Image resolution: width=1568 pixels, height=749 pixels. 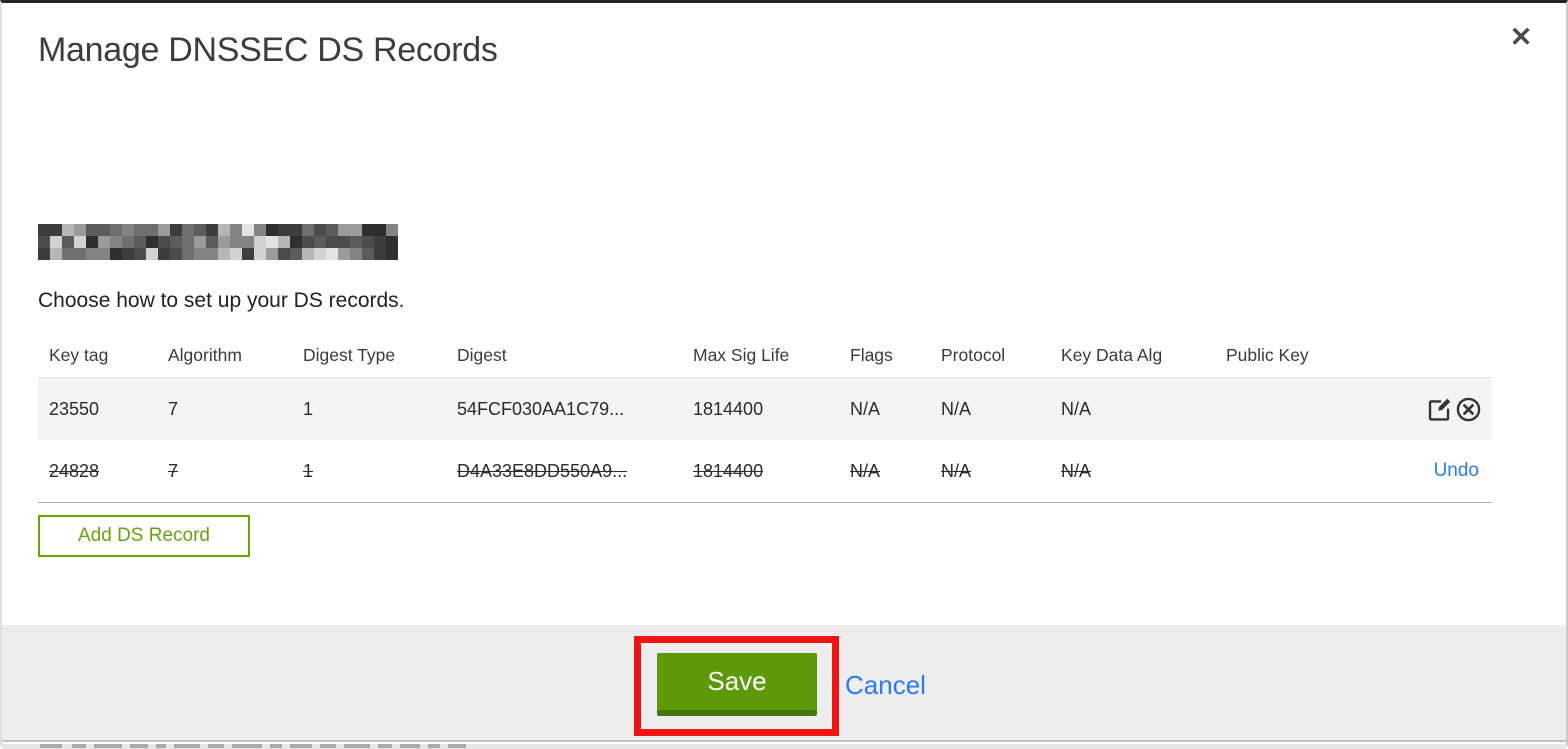 What do you see at coordinates (173, 470) in the screenshot?
I see `cell-algorithm: 7` at bounding box center [173, 470].